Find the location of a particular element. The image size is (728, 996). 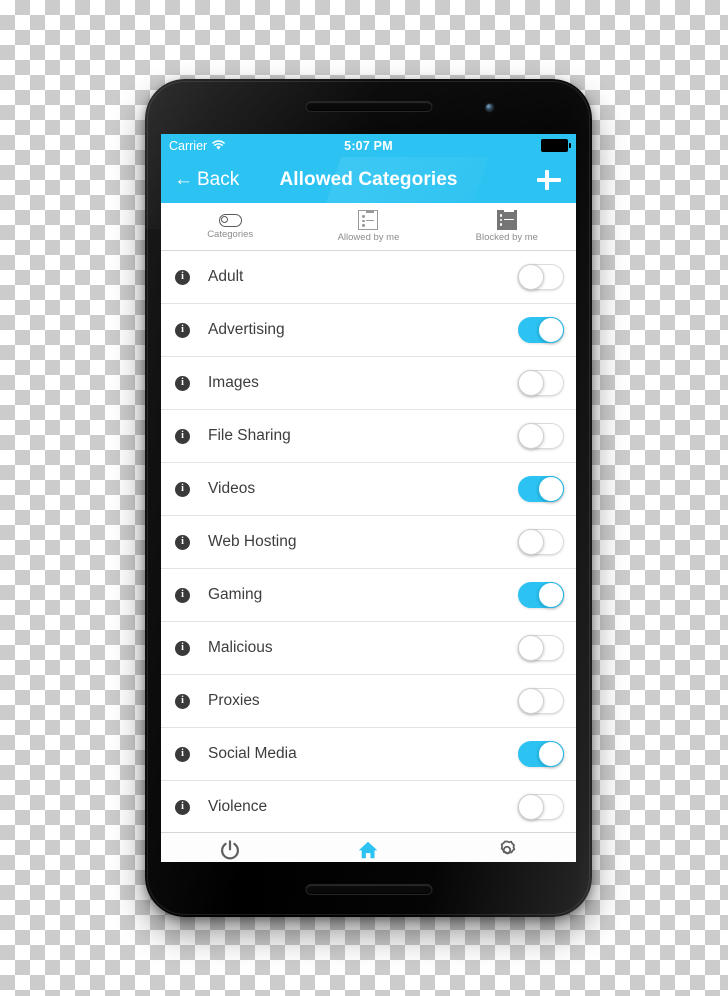

category-row: i Proxies is located at coordinates (368, 701).